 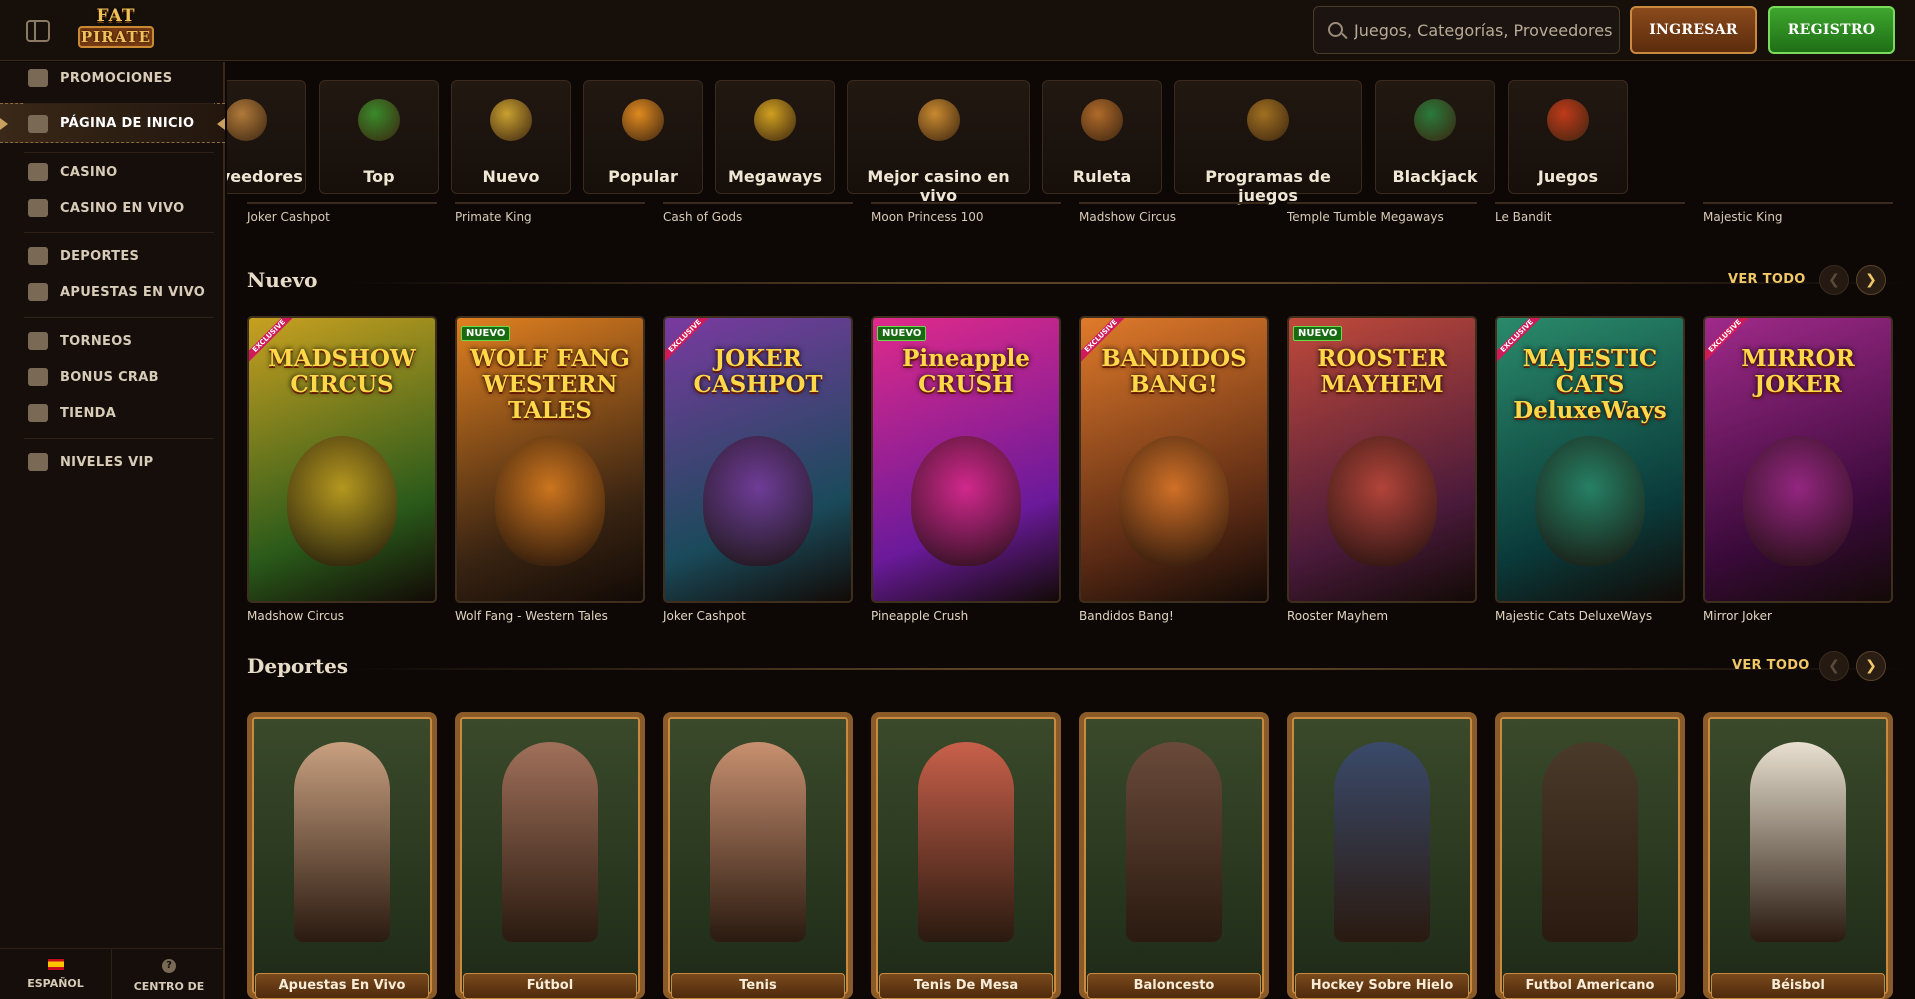 I want to click on game-name: Madshow Circus, so click(x=295, y=616).